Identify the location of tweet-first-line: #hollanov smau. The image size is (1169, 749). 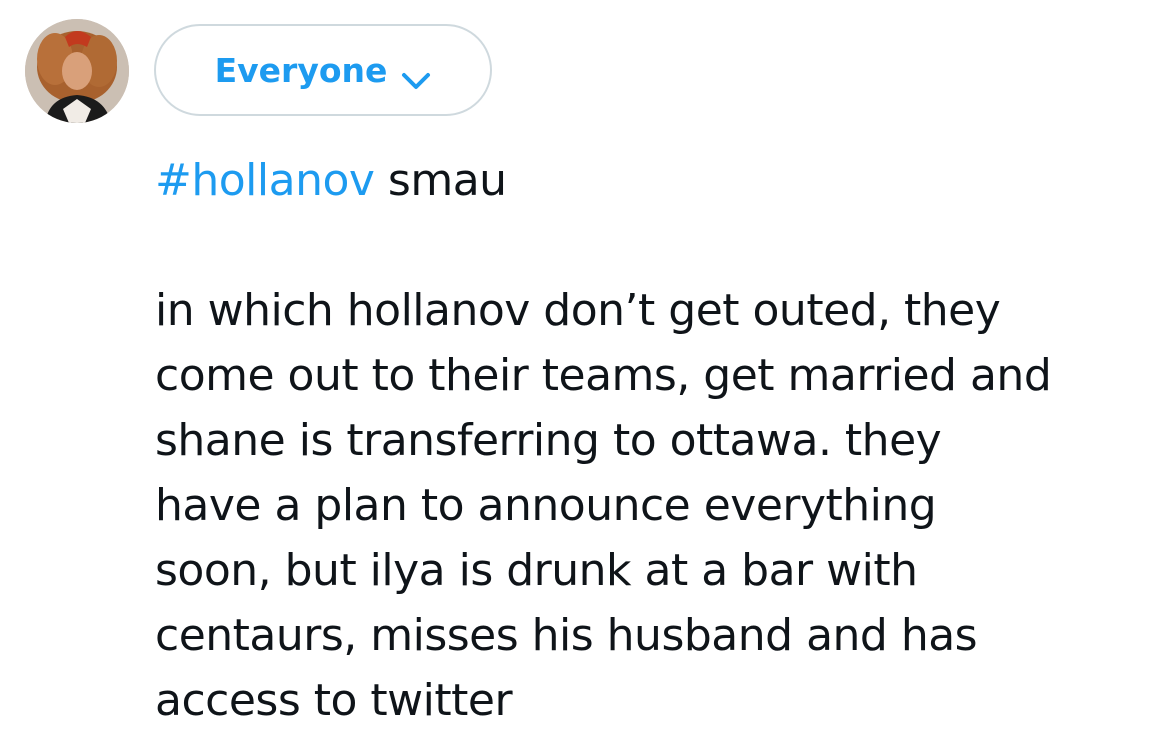
(650, 180).